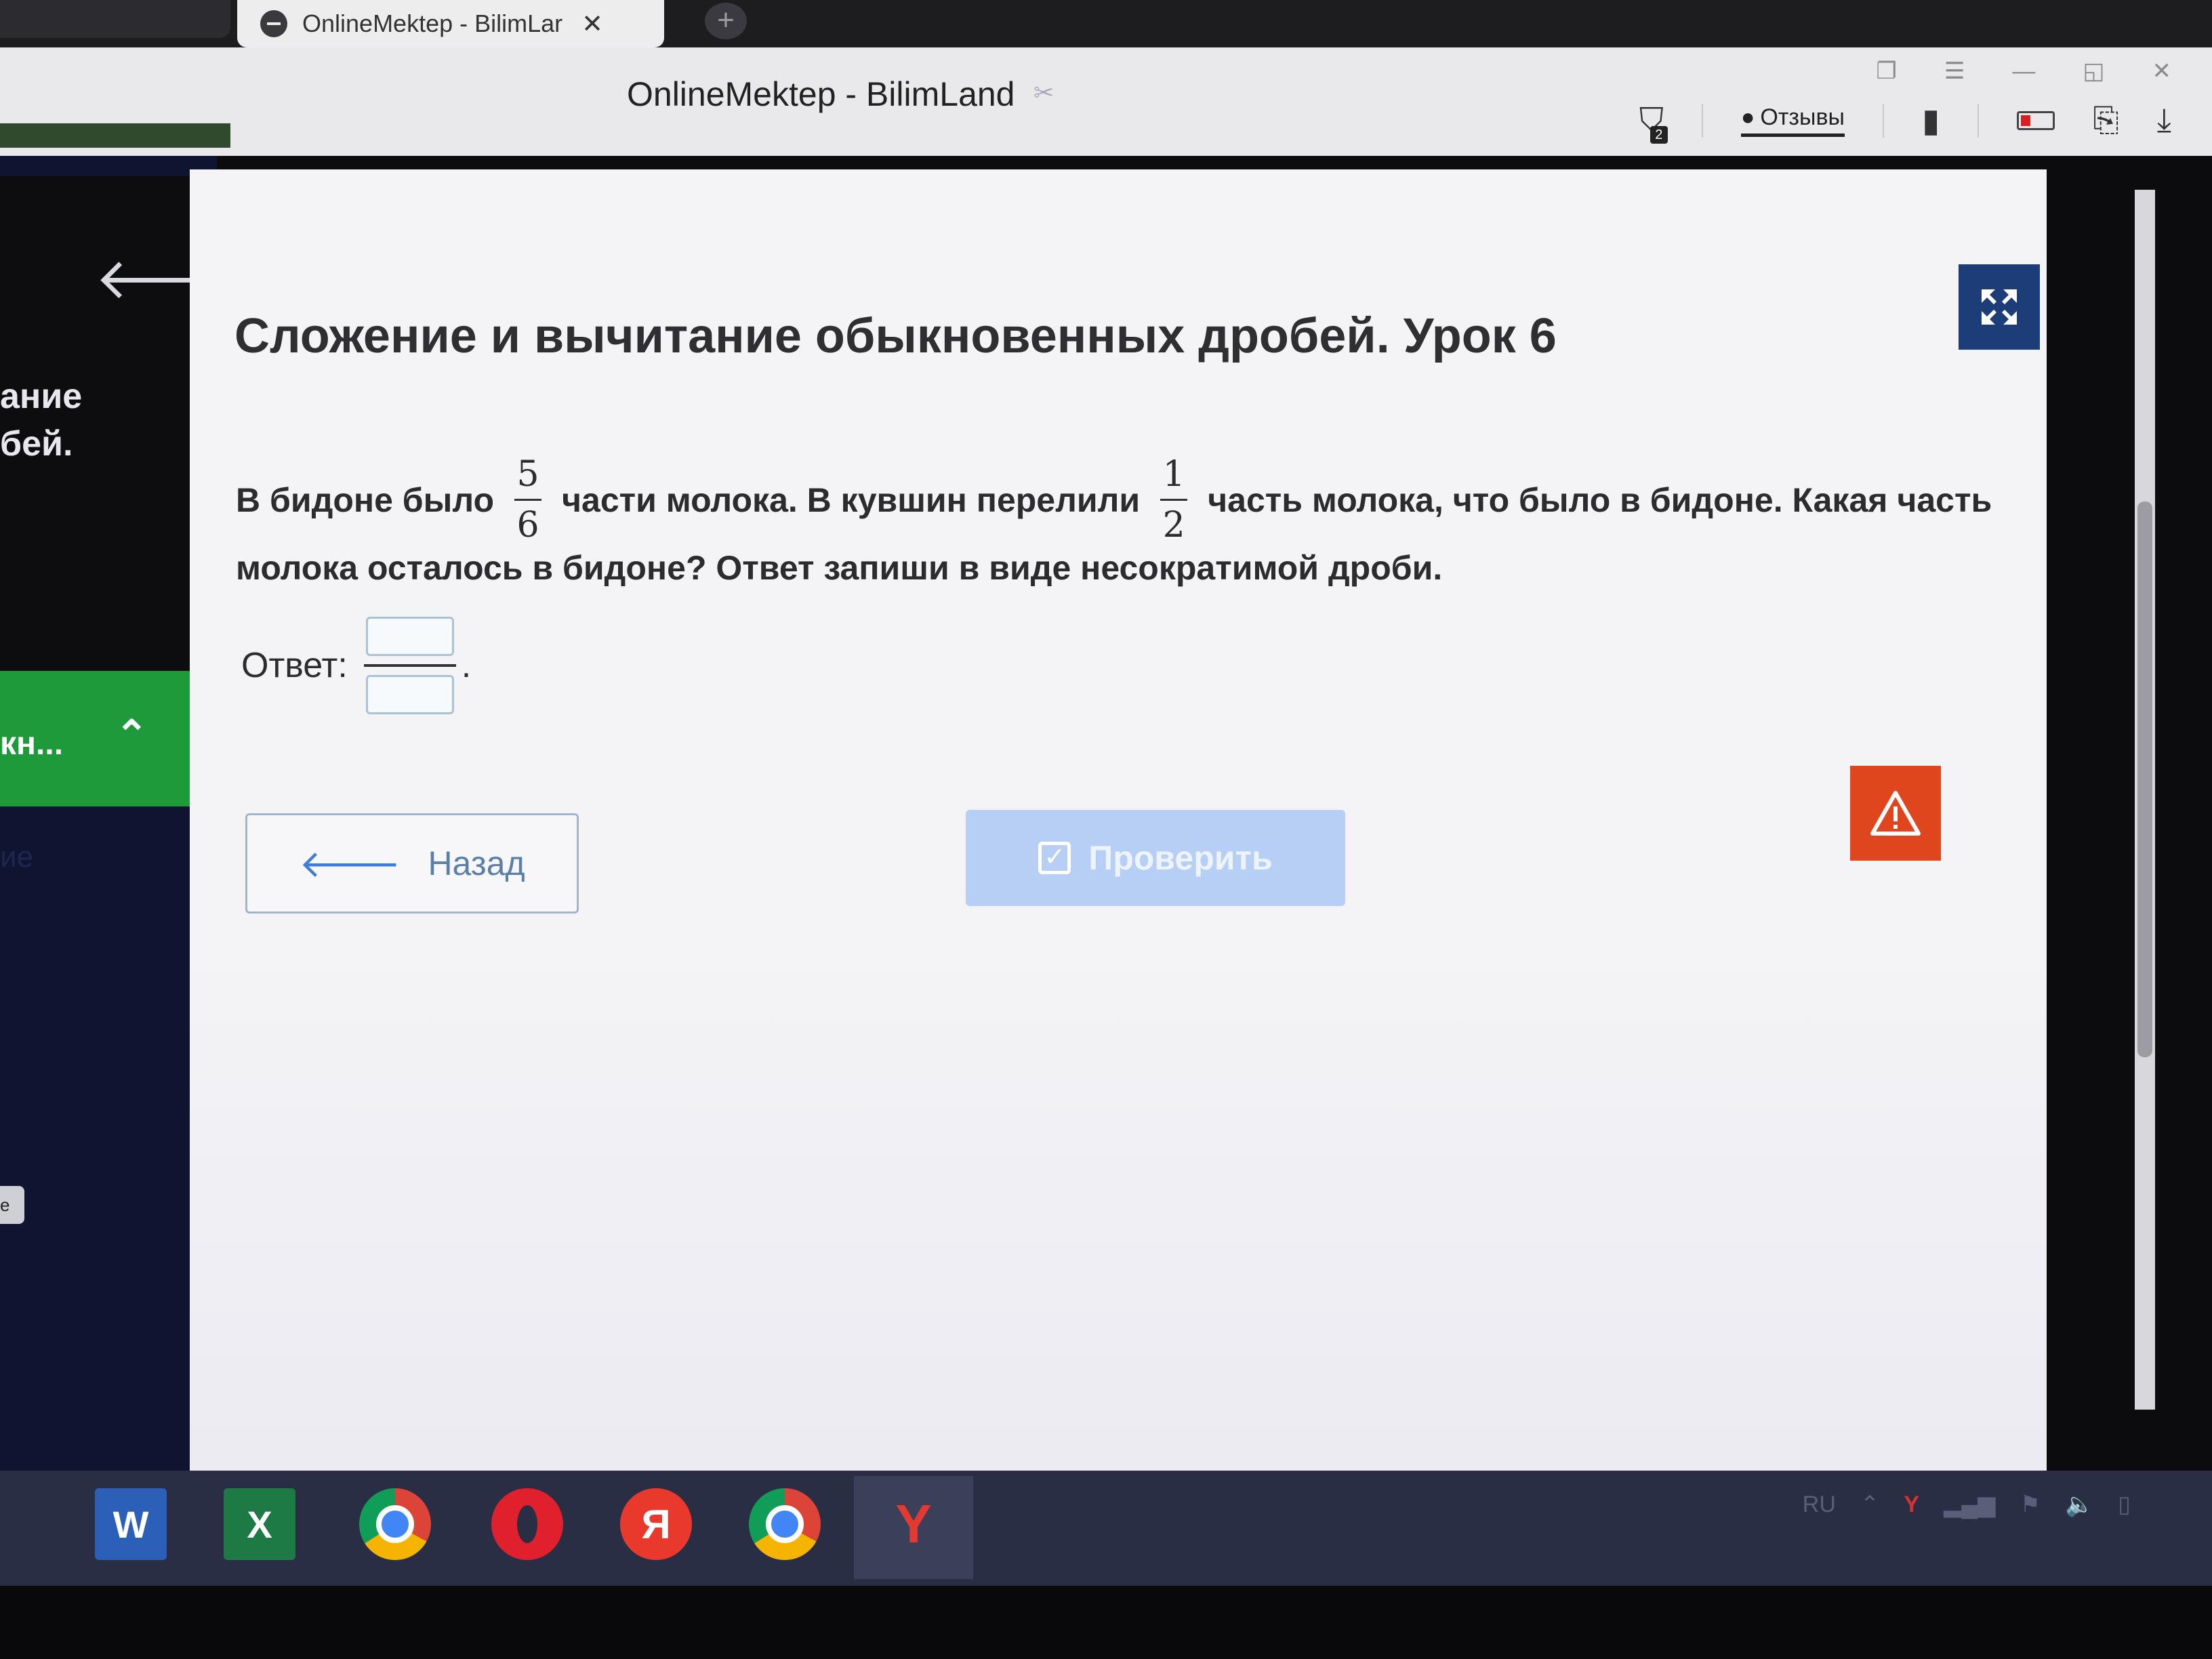 The width and height of the screenshot is (2212, 1659). What do you see at coordinates (852, 500) in the screenshot?
I see `question-part-2: части молока. В кувшин перелили` at bounding box center [852, 500].